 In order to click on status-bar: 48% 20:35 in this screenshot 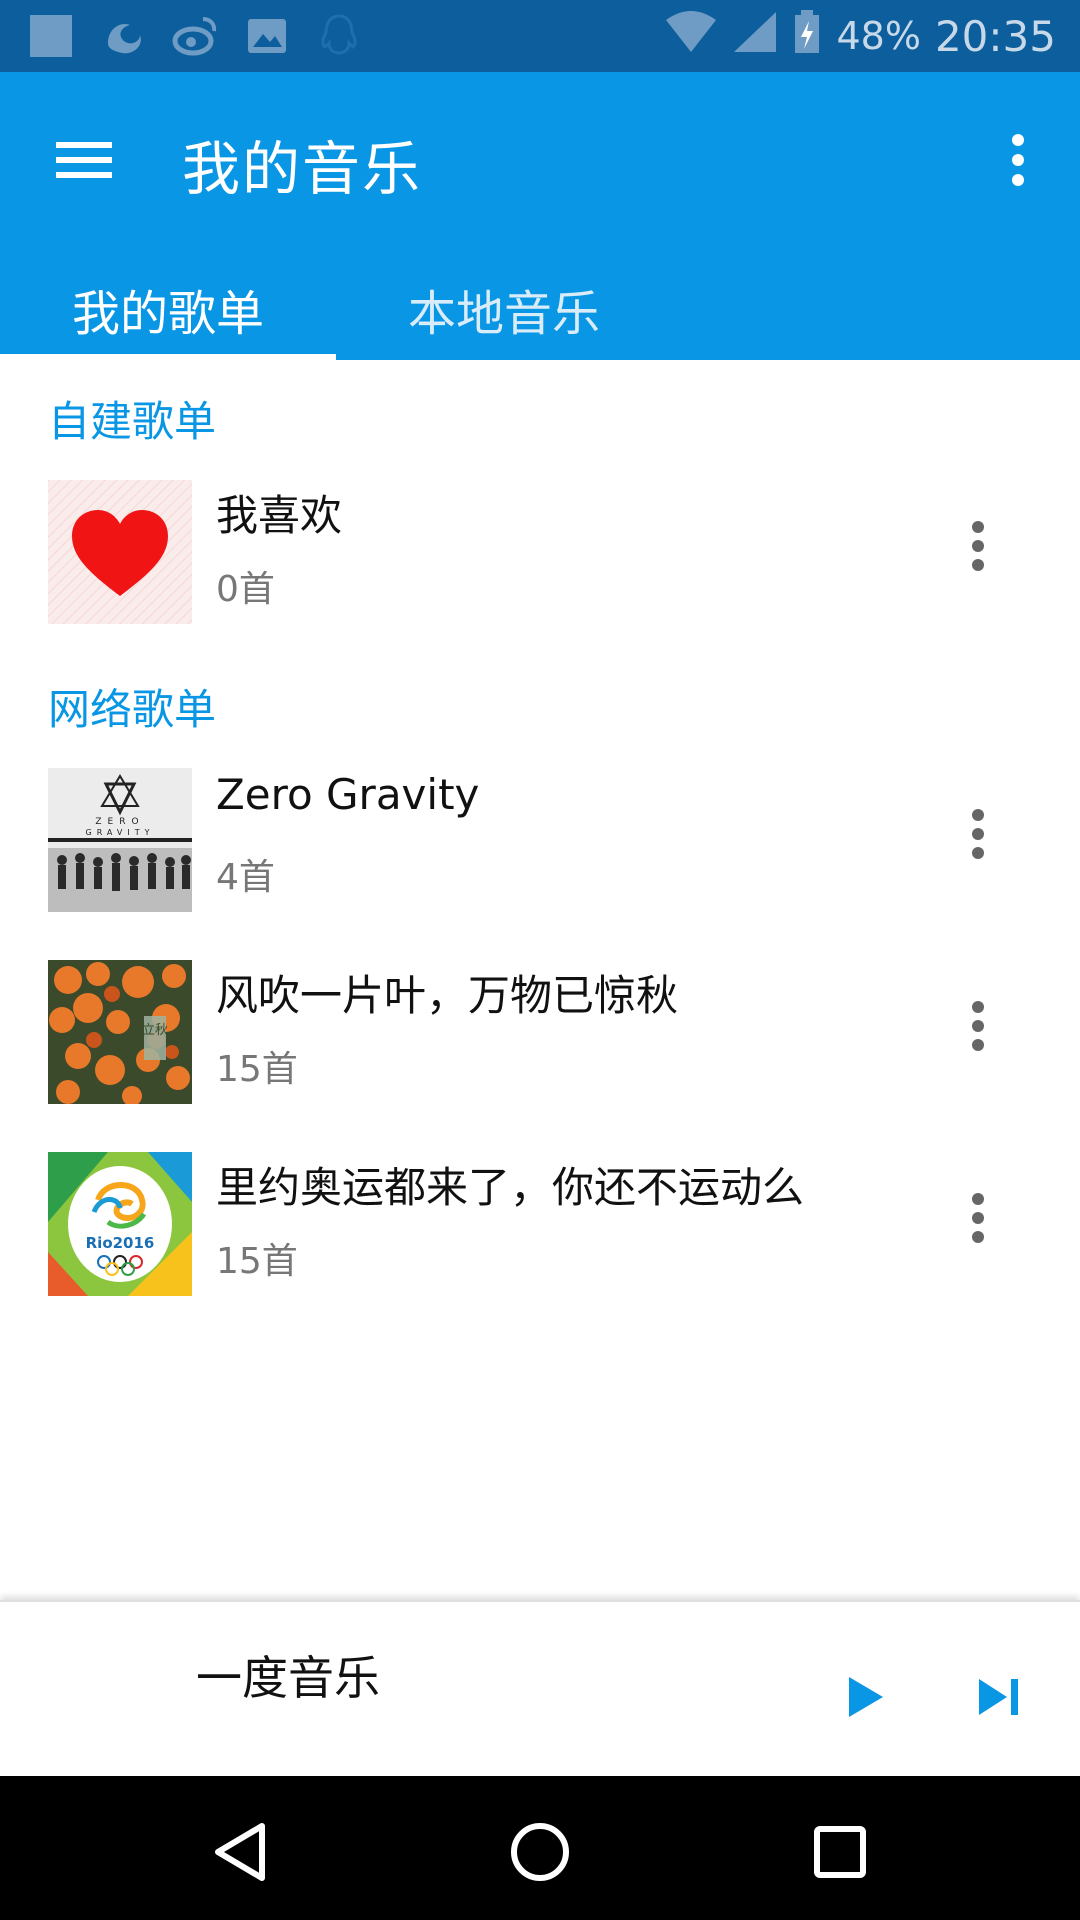, I will do `click(540, 36)`.